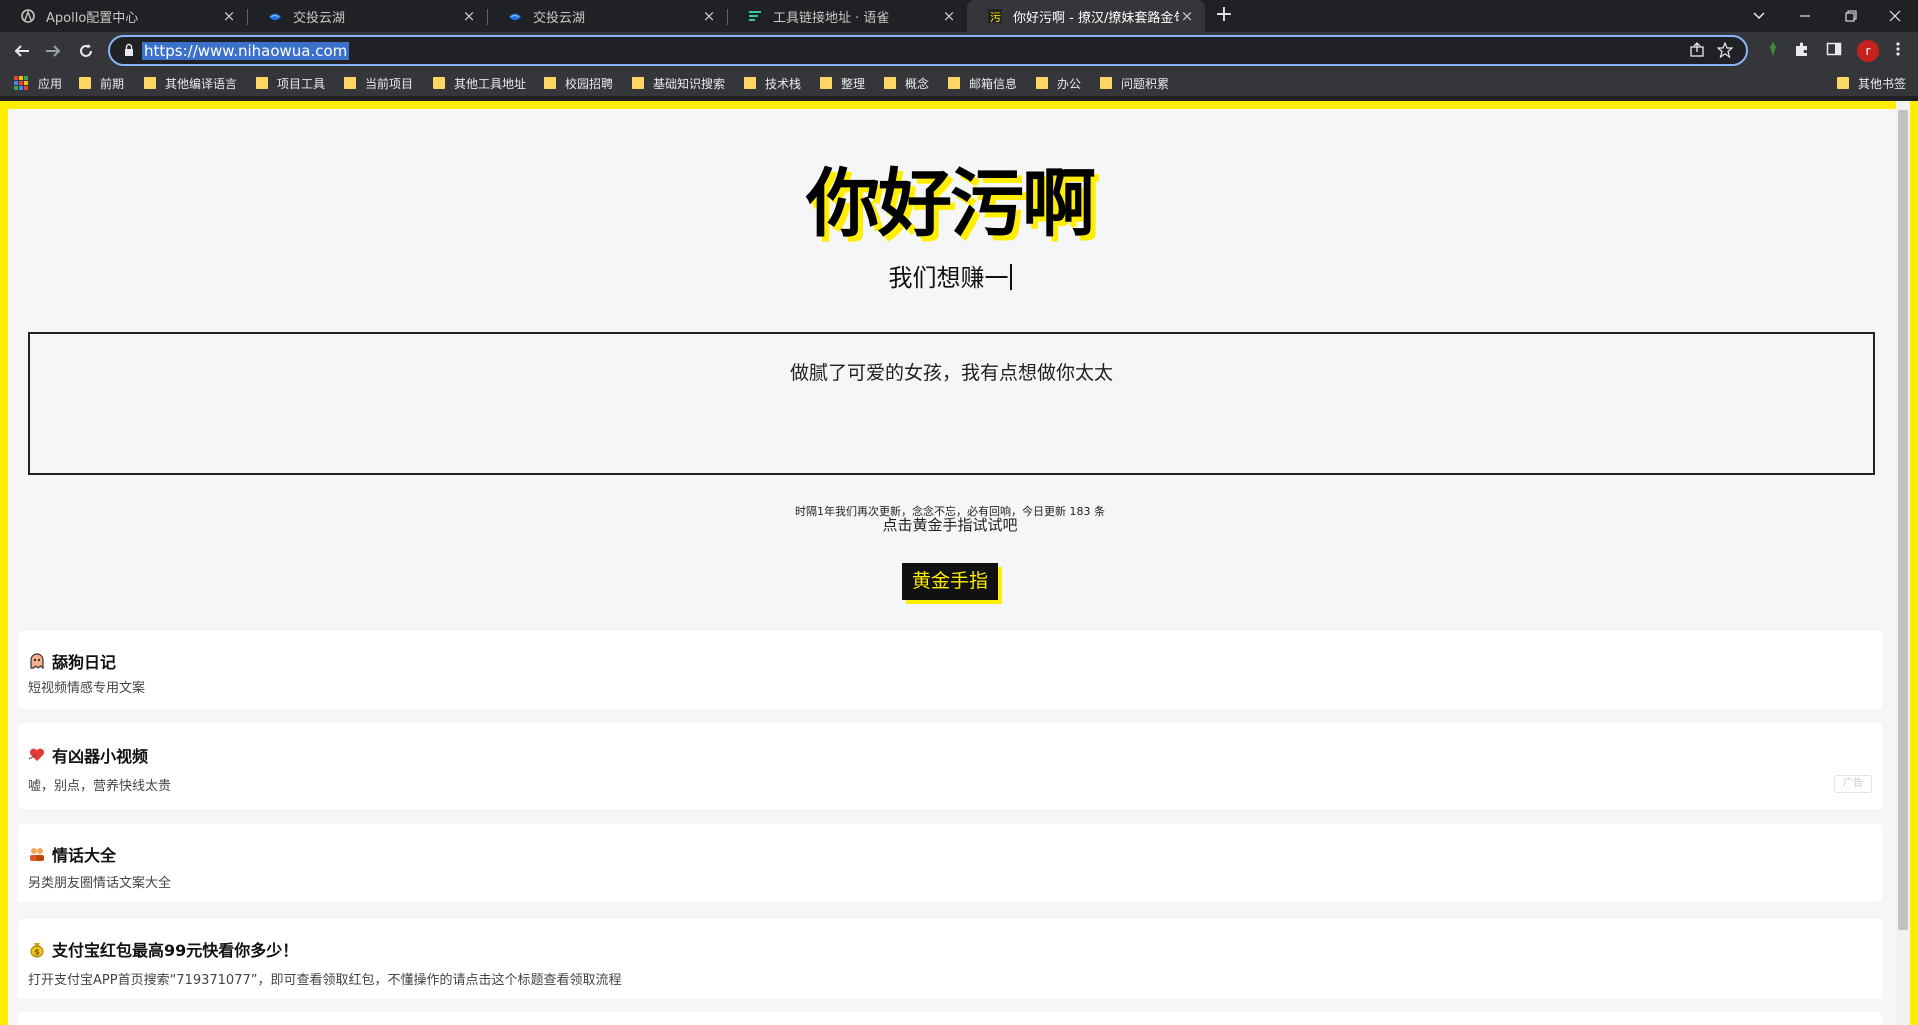 The width and height of the screenshot is (1918, 1025). I want to click on bookmark-label: 项目工具, so click(301, 83).